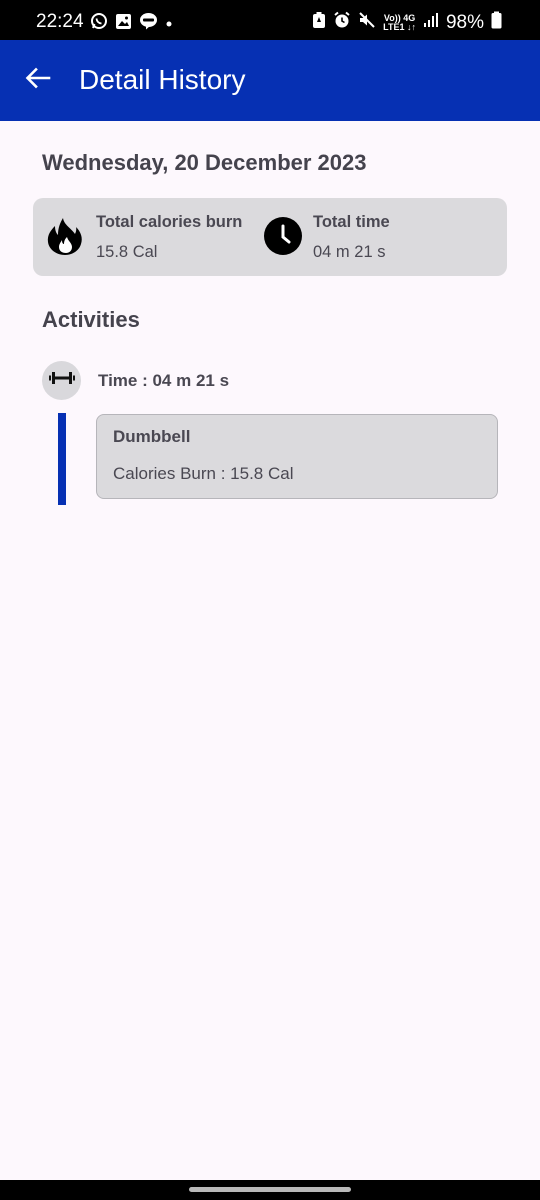 Image resolution: width=540 pixels, height=1200 pixels. Describe the element at coordinates (464, 22) in the screenshot. I see `battery-percent: 98%` at that location.